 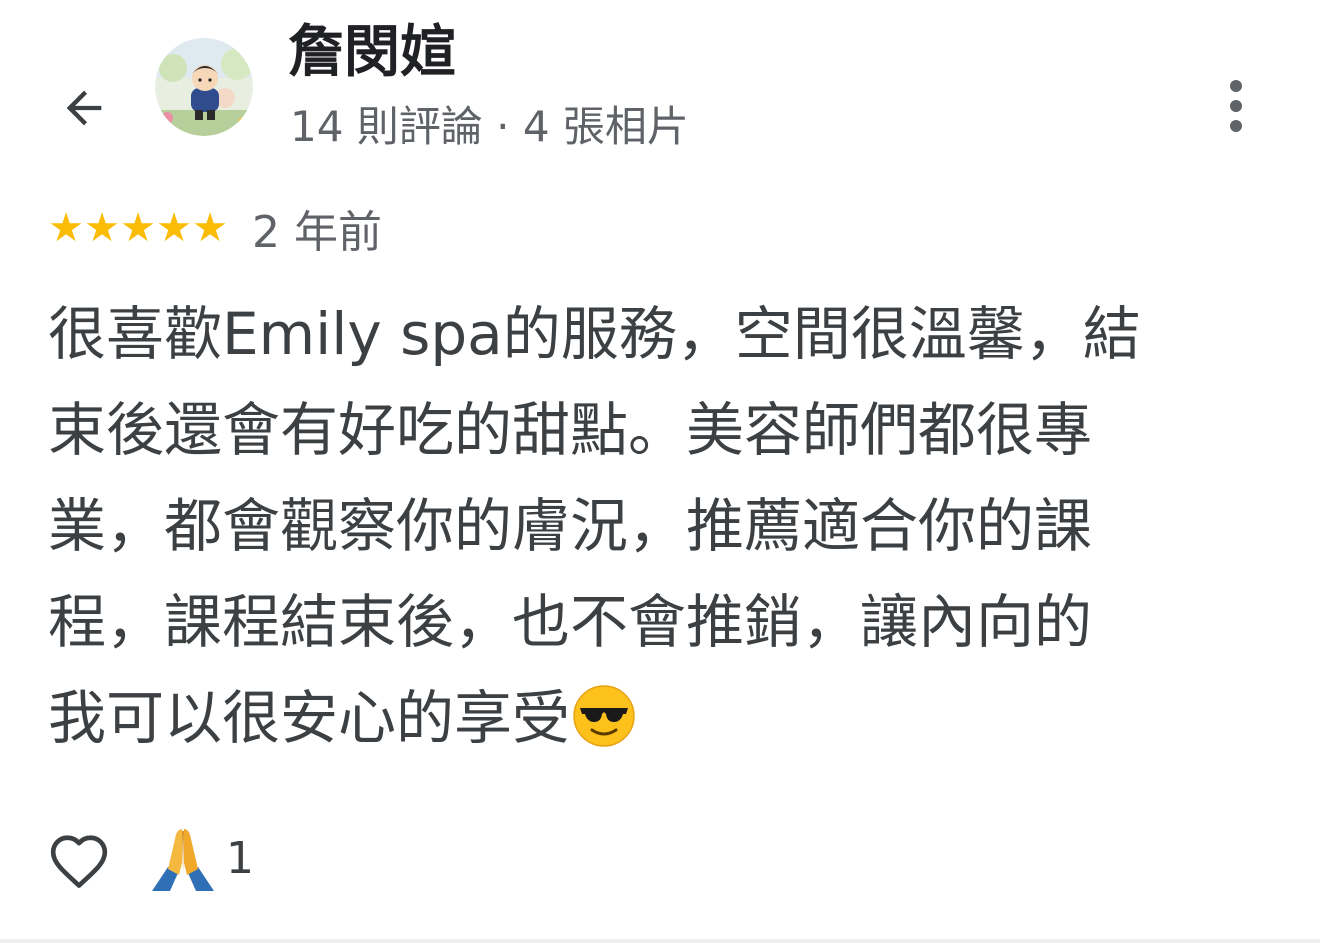 I want to click on back-button, so click(x=84, y=108).